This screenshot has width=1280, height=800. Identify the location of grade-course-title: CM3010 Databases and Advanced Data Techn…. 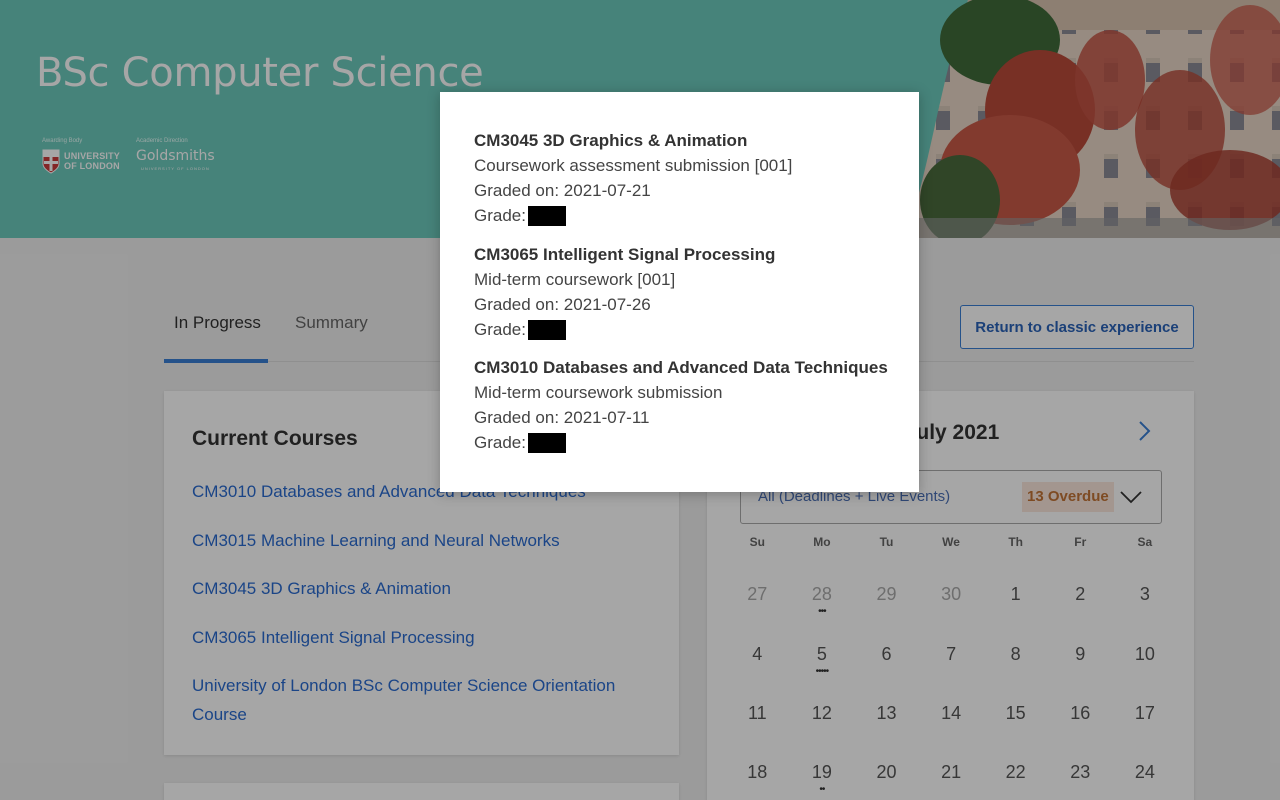
(681, 367).